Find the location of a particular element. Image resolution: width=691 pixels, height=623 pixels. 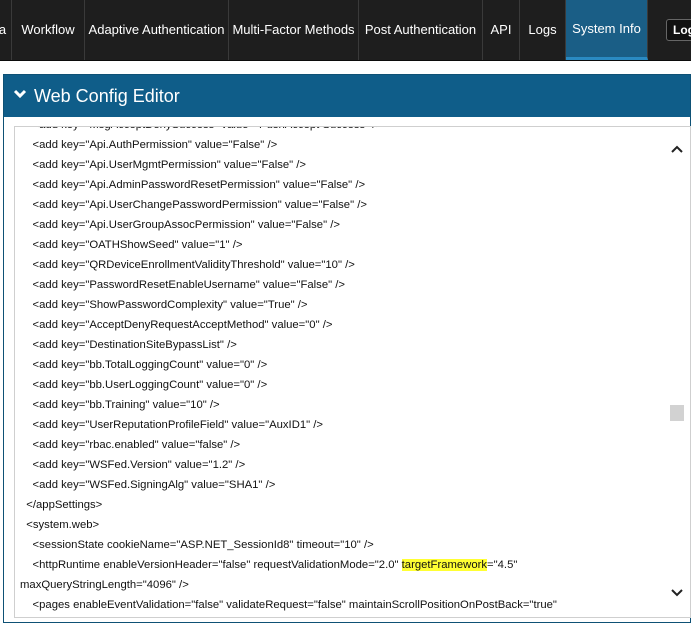

code-line-wrapped: maxQueryStringLength="4096" /> is located at coordinates (341, 585).